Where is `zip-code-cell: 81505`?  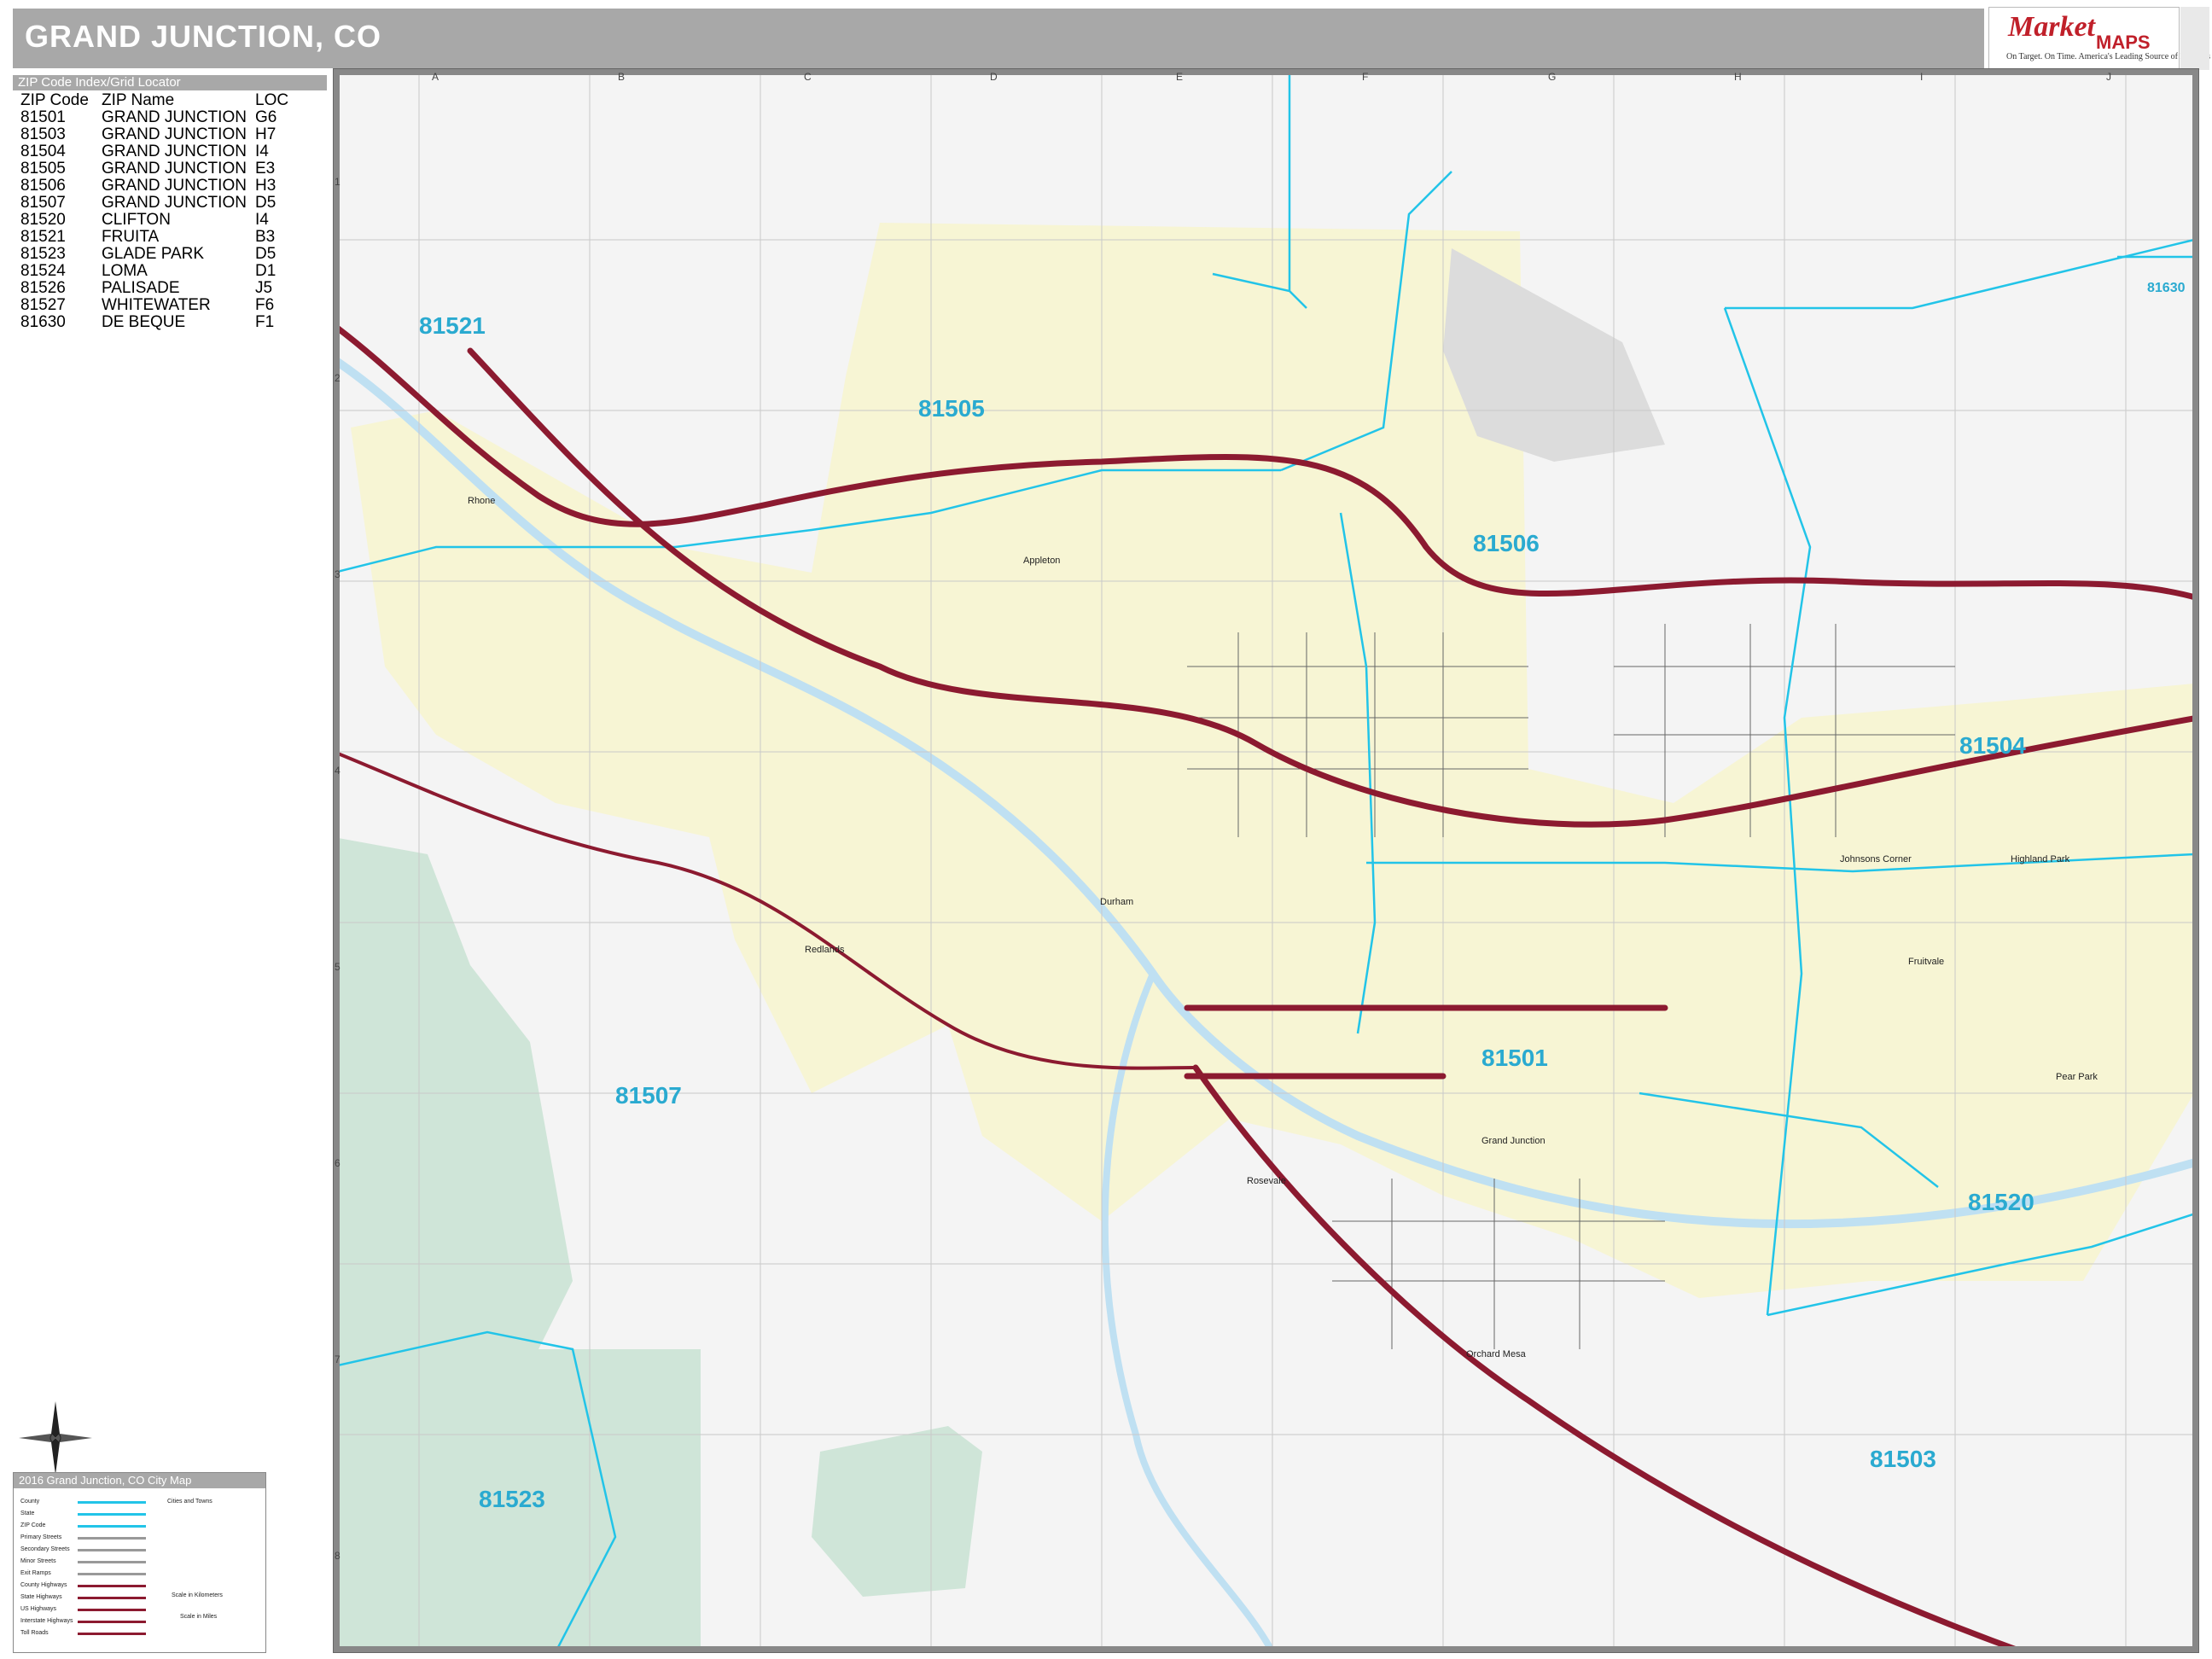 zip-code-cell: 81505 is located at coordinates (43, 169).